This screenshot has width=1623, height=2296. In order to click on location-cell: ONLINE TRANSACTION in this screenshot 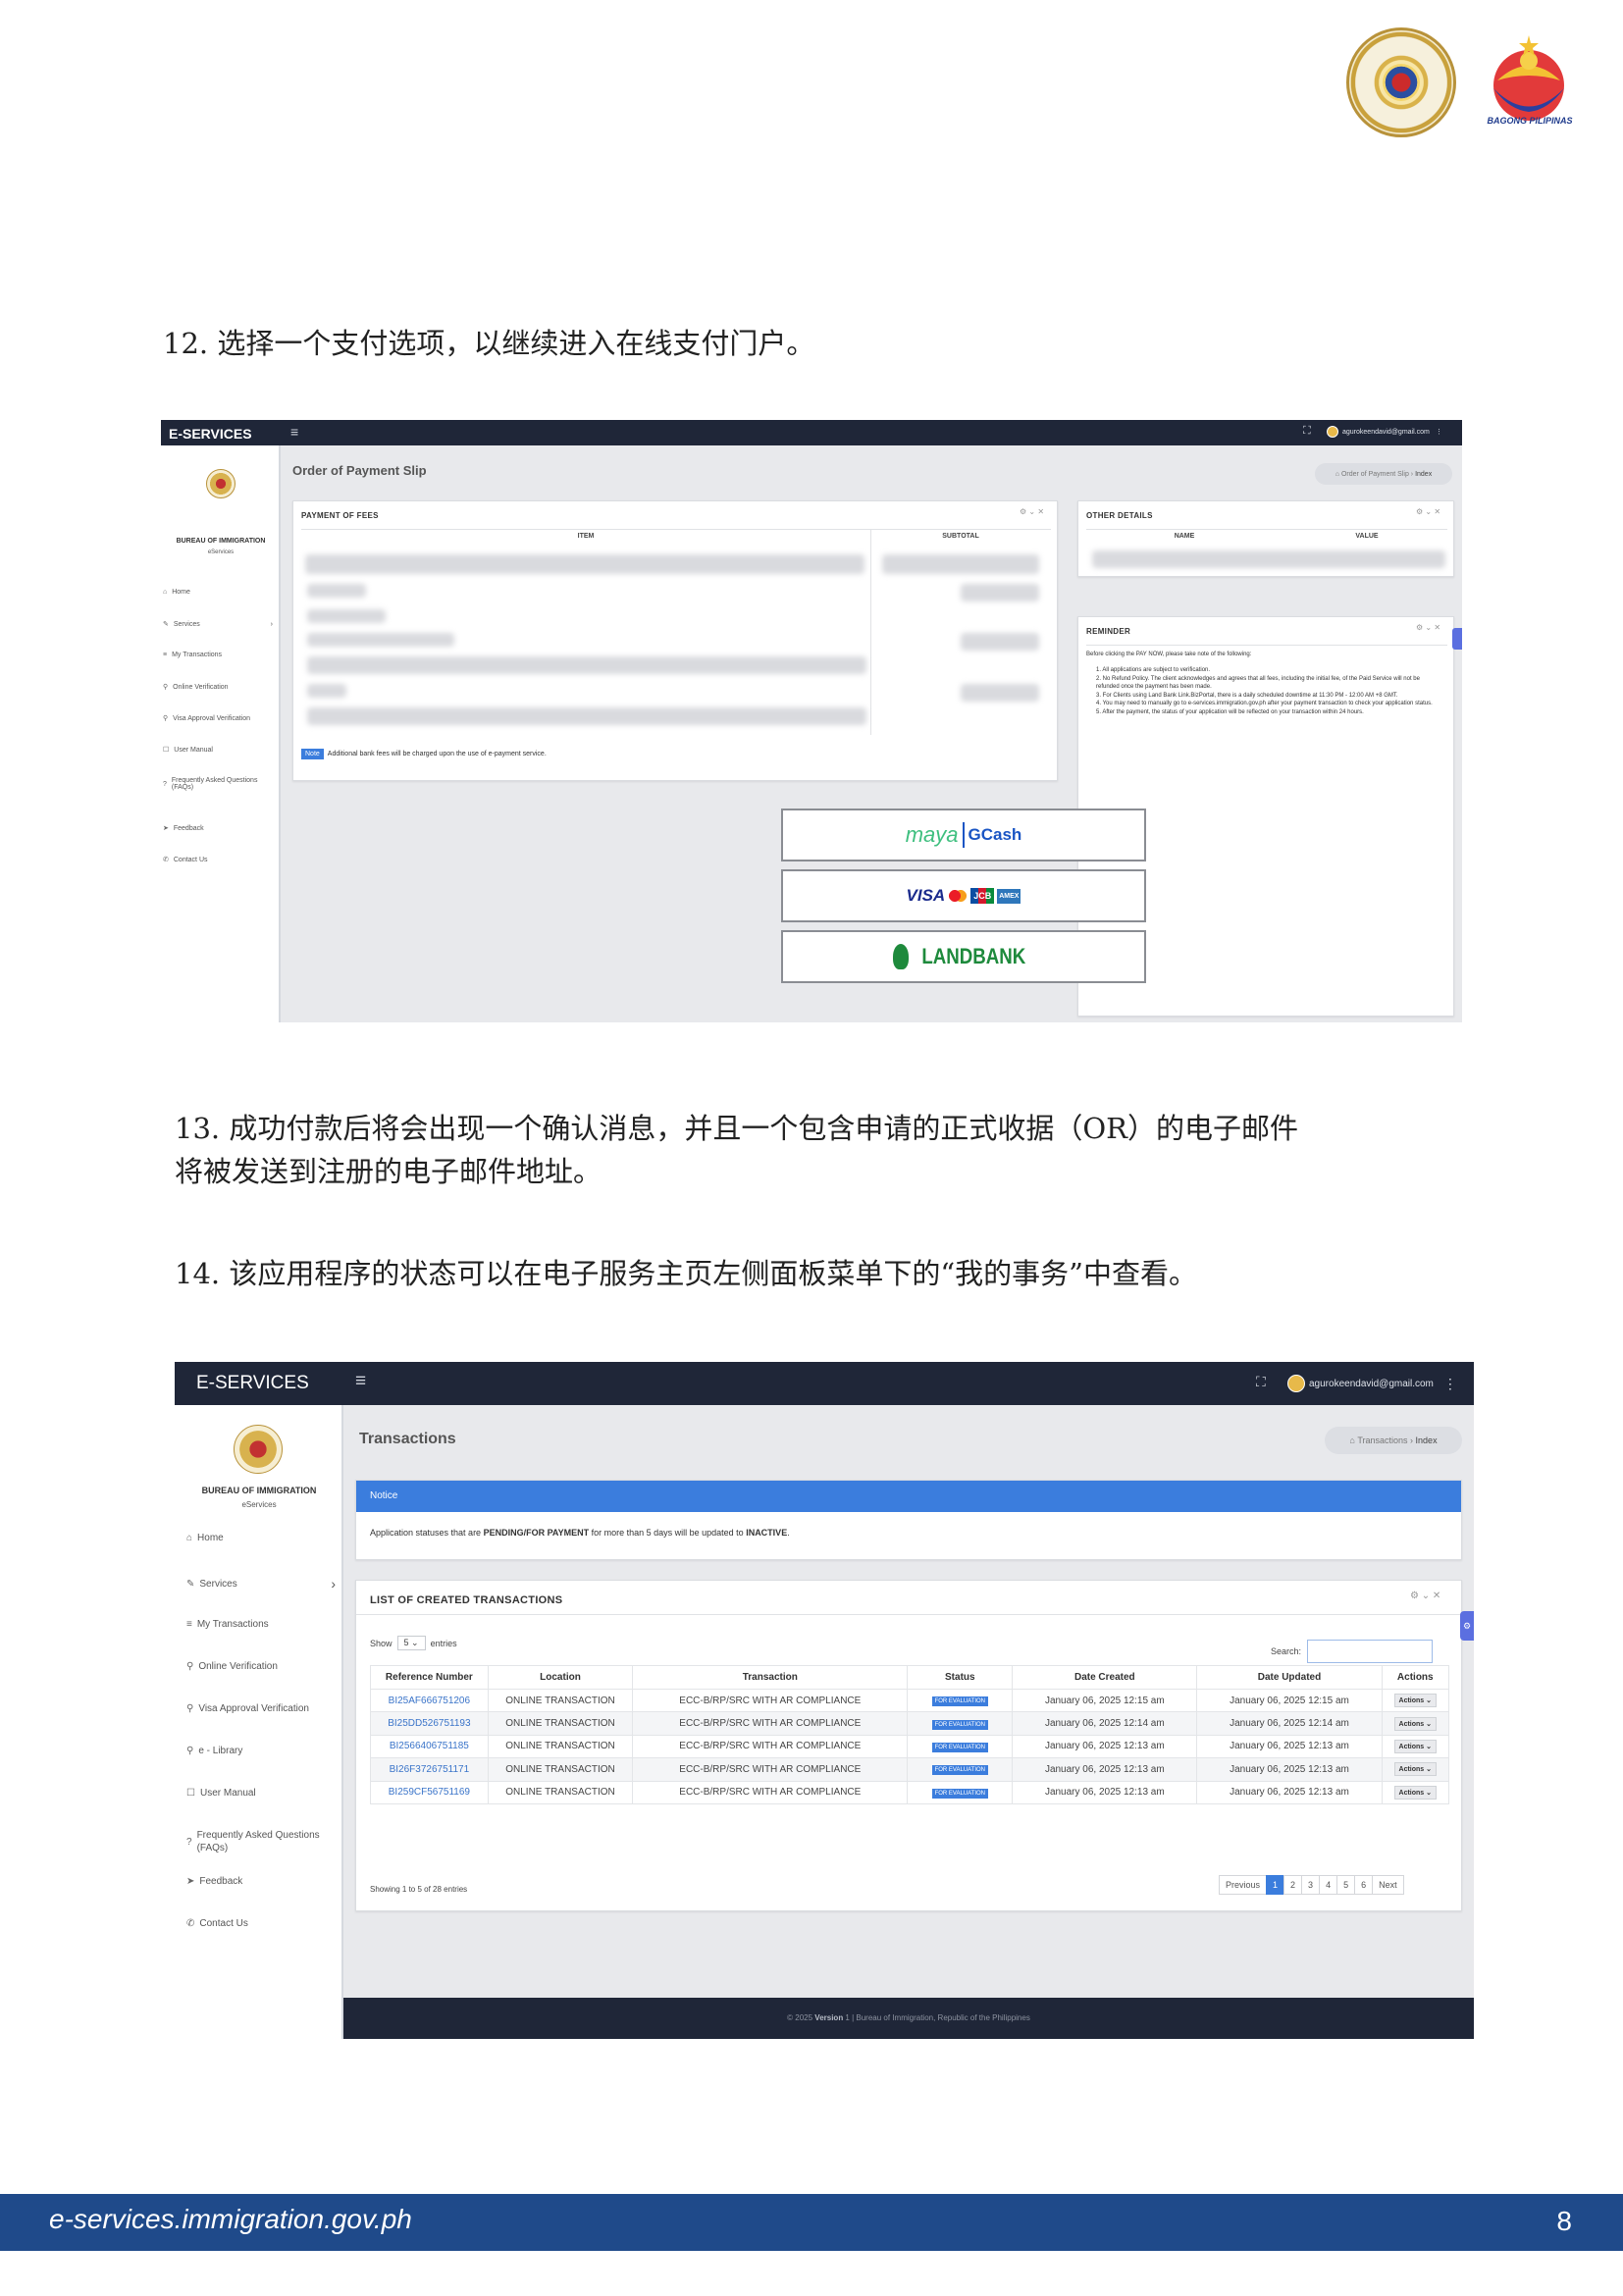, I will do `click(560, 1746)`.